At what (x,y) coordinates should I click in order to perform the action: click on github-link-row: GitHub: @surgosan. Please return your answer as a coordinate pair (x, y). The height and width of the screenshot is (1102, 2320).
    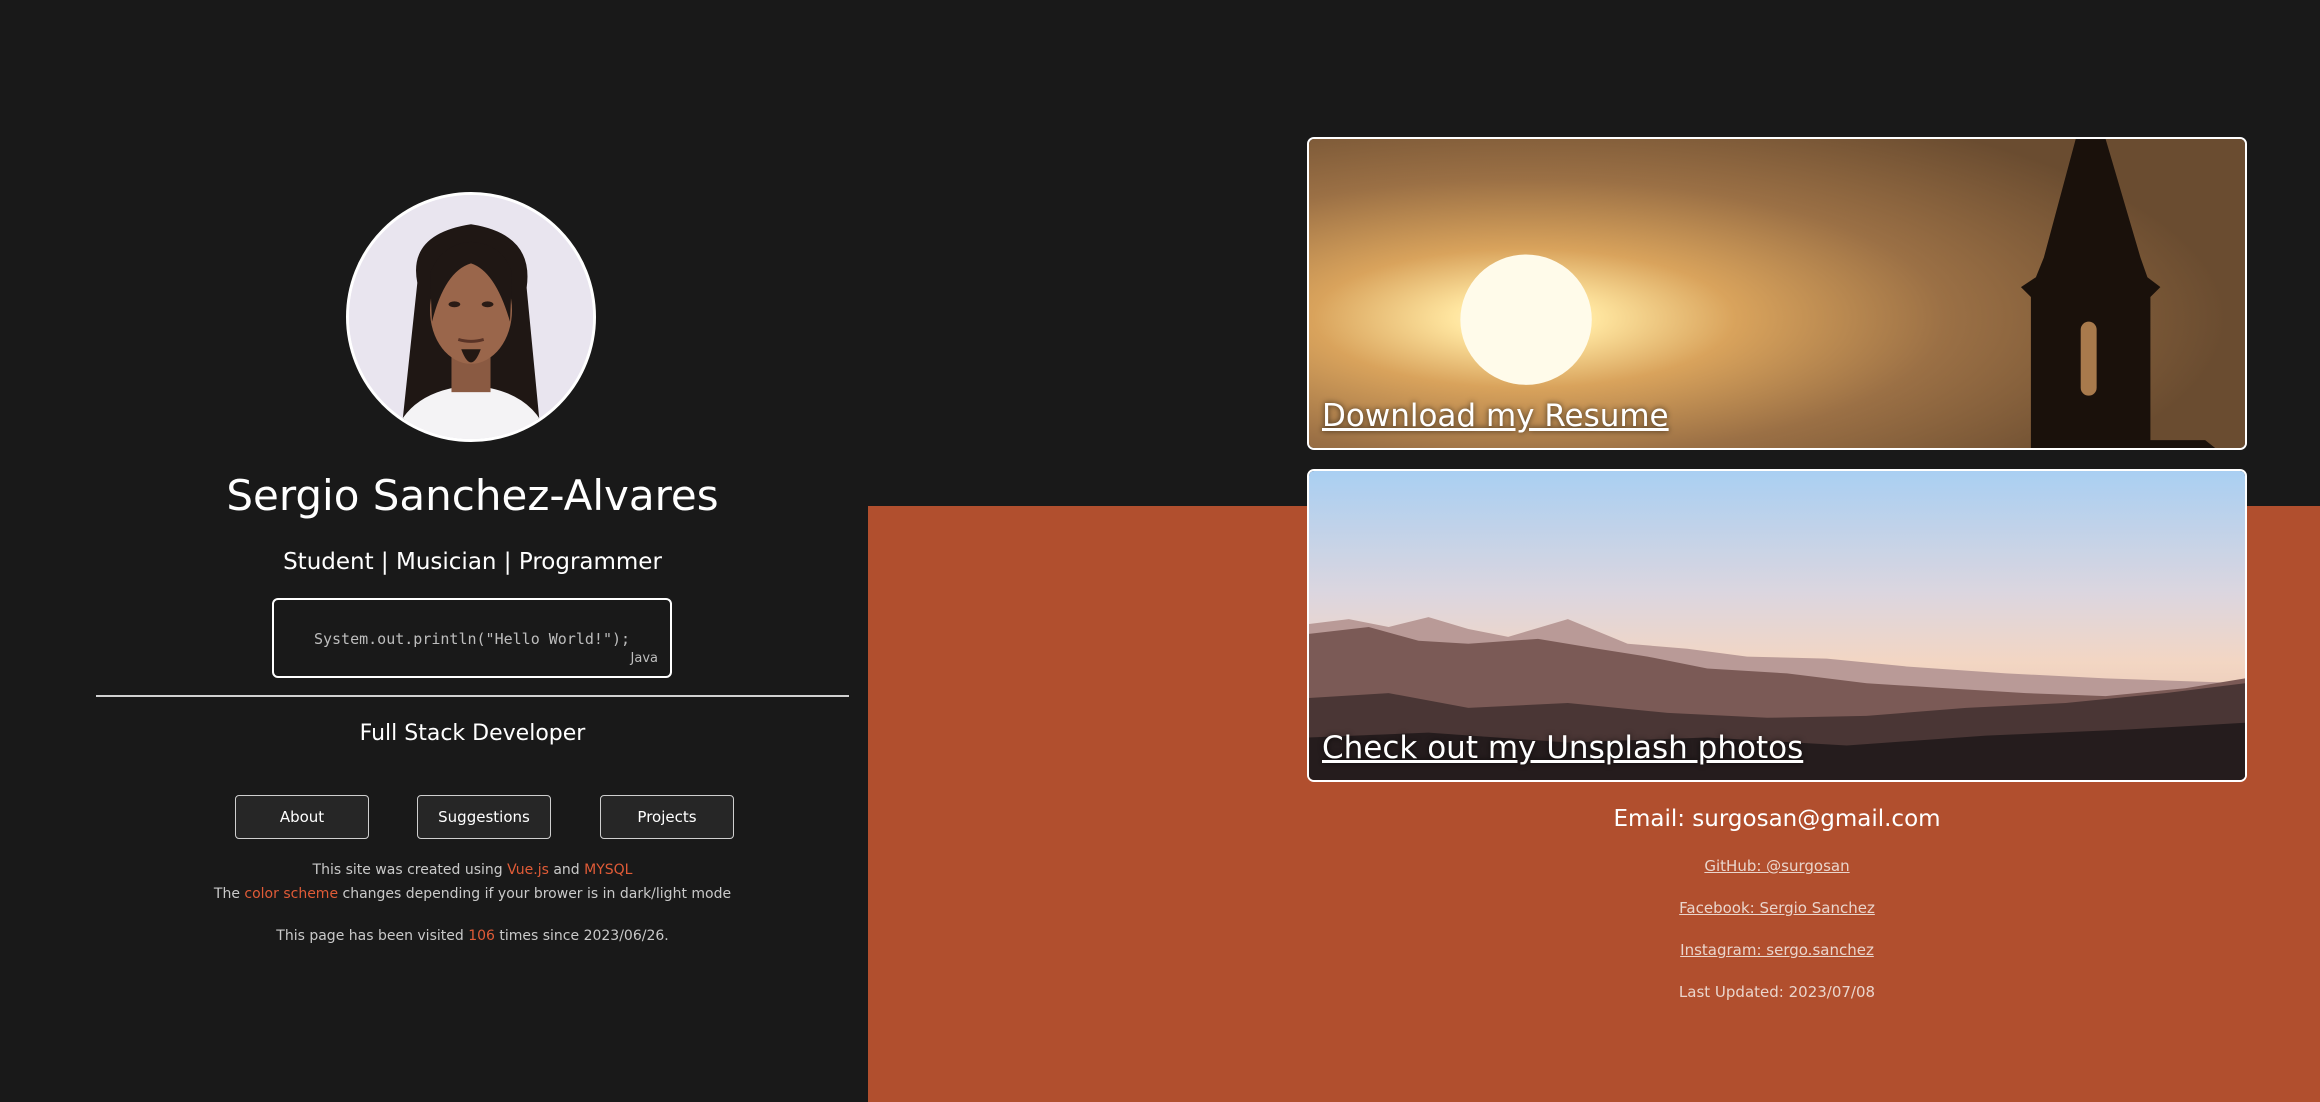
    Looking at the image, I should click on (1777, 866).